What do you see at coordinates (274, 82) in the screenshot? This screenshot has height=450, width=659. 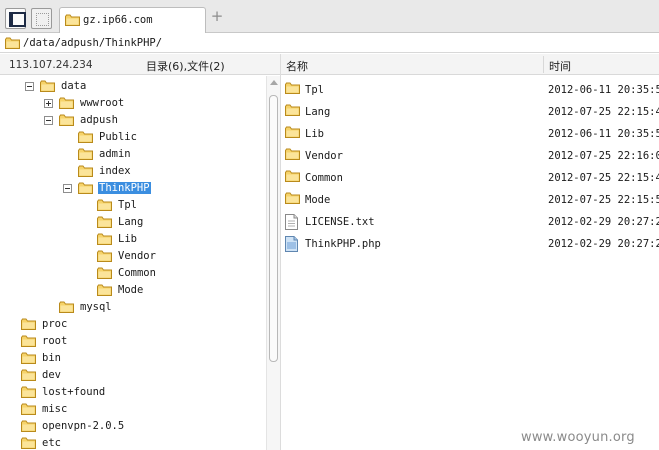 I see `scroll-up-icon` at bounding box center [274, 82].